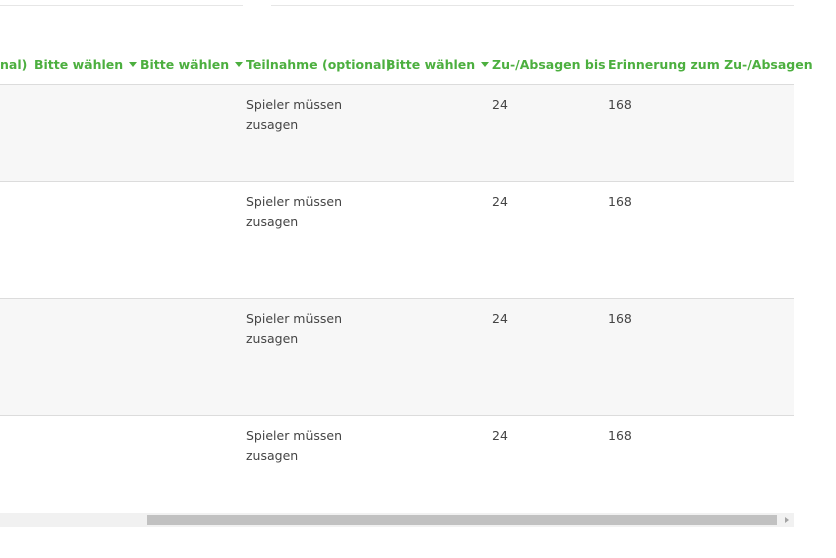 The width and height of the screenshot is (836, 558). I want to click on column-header-zu-absagen-bis: Zu-/Absagen bis, so click(549, 64).